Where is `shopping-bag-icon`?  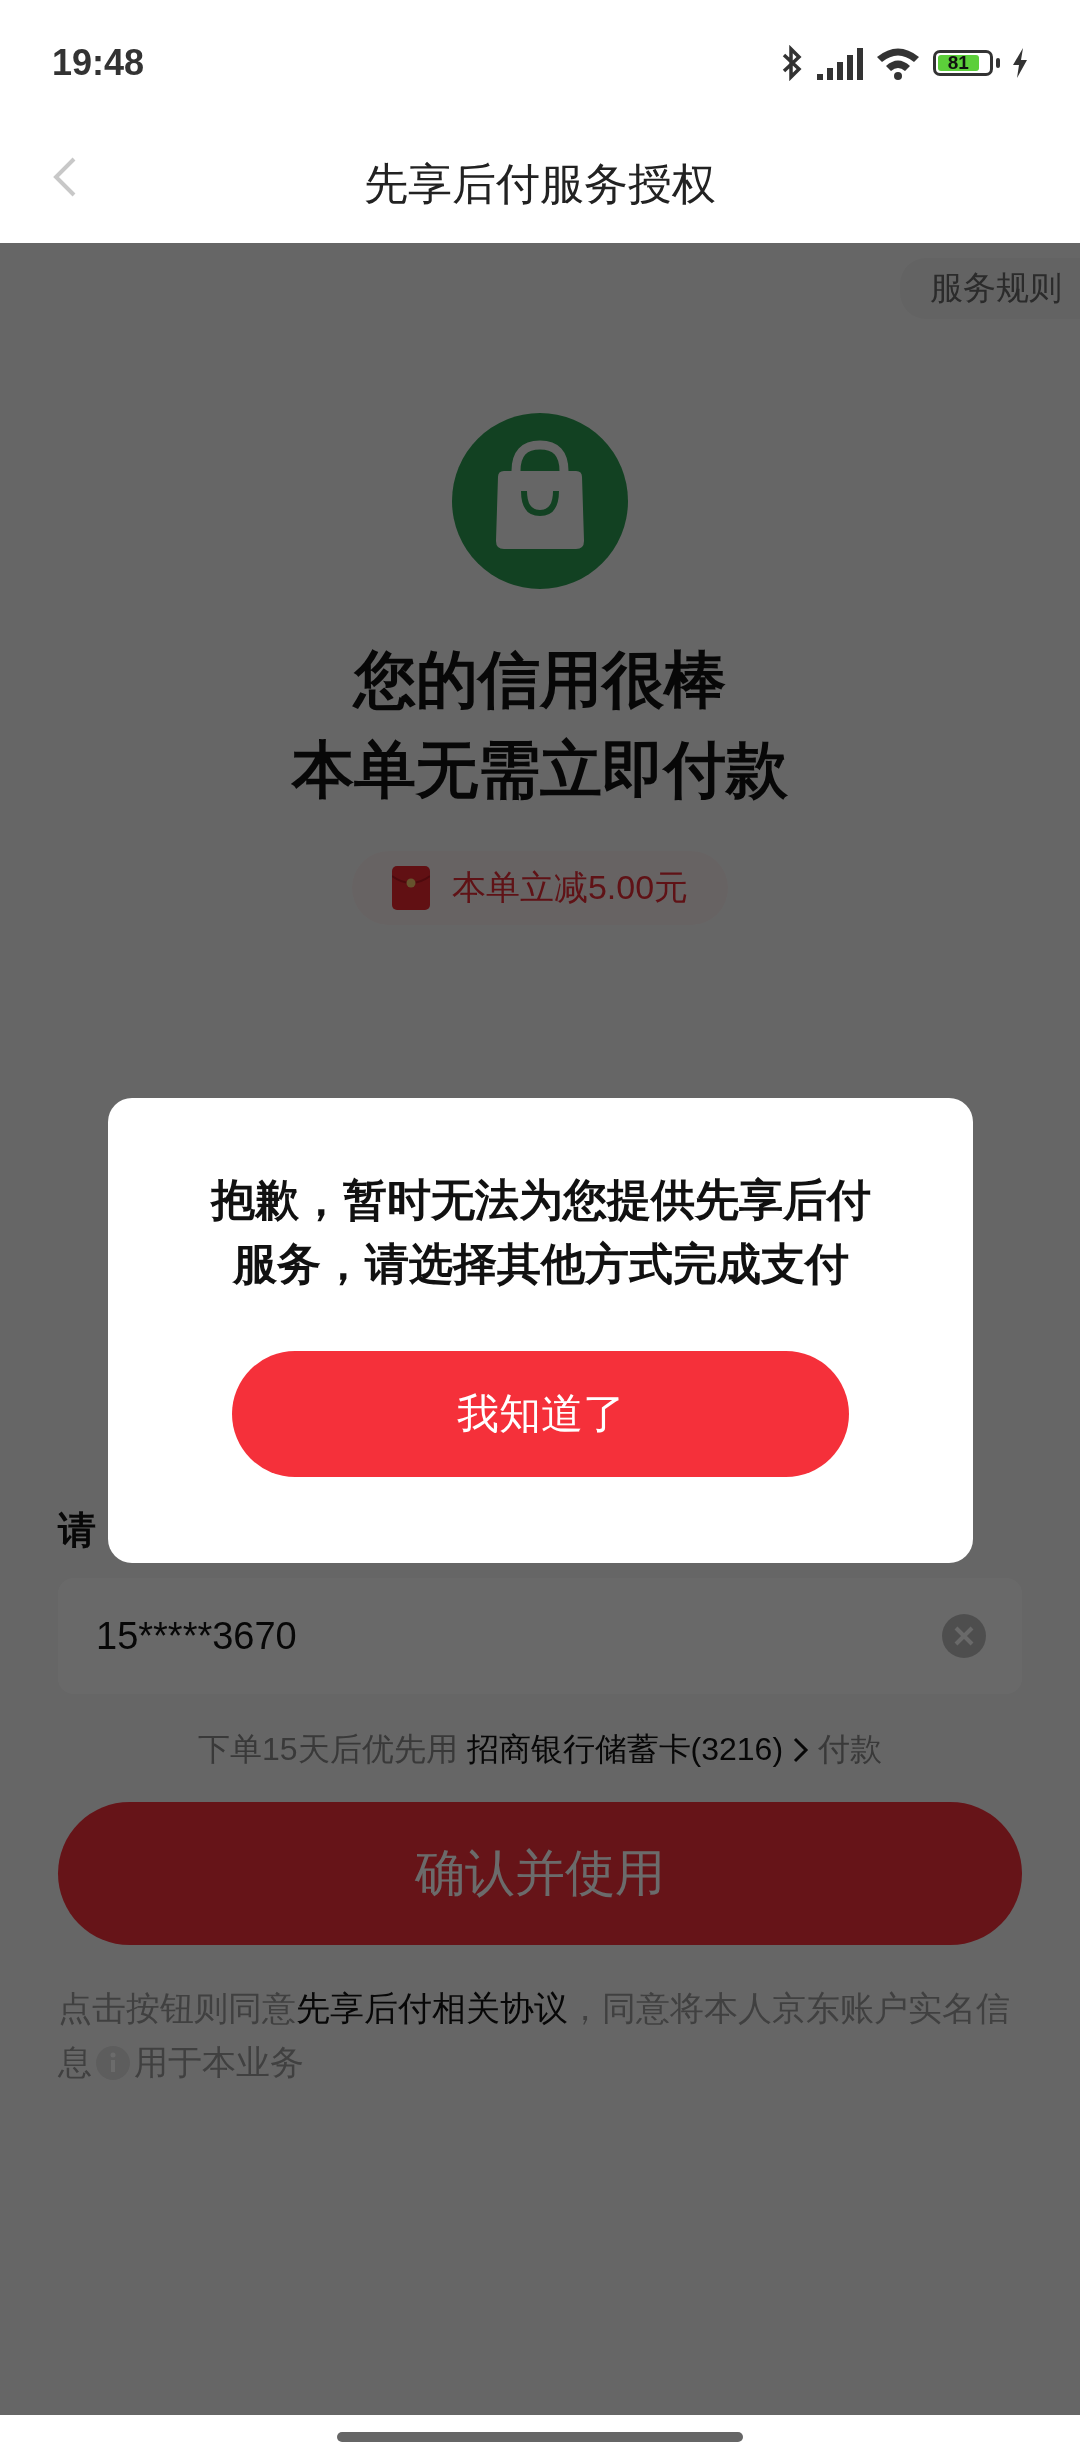 shopping-bag-icon is located at coordinates (540, 501).